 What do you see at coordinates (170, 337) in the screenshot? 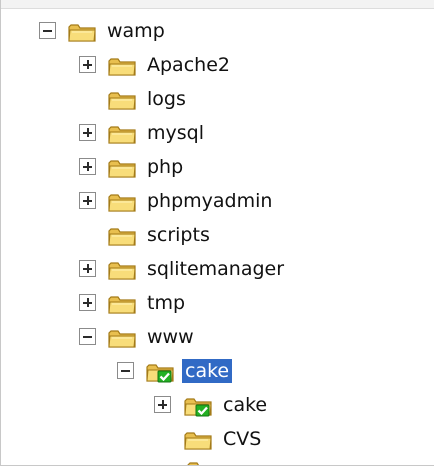
I see `tree-node-label: www` at bounding box center [170, 337].